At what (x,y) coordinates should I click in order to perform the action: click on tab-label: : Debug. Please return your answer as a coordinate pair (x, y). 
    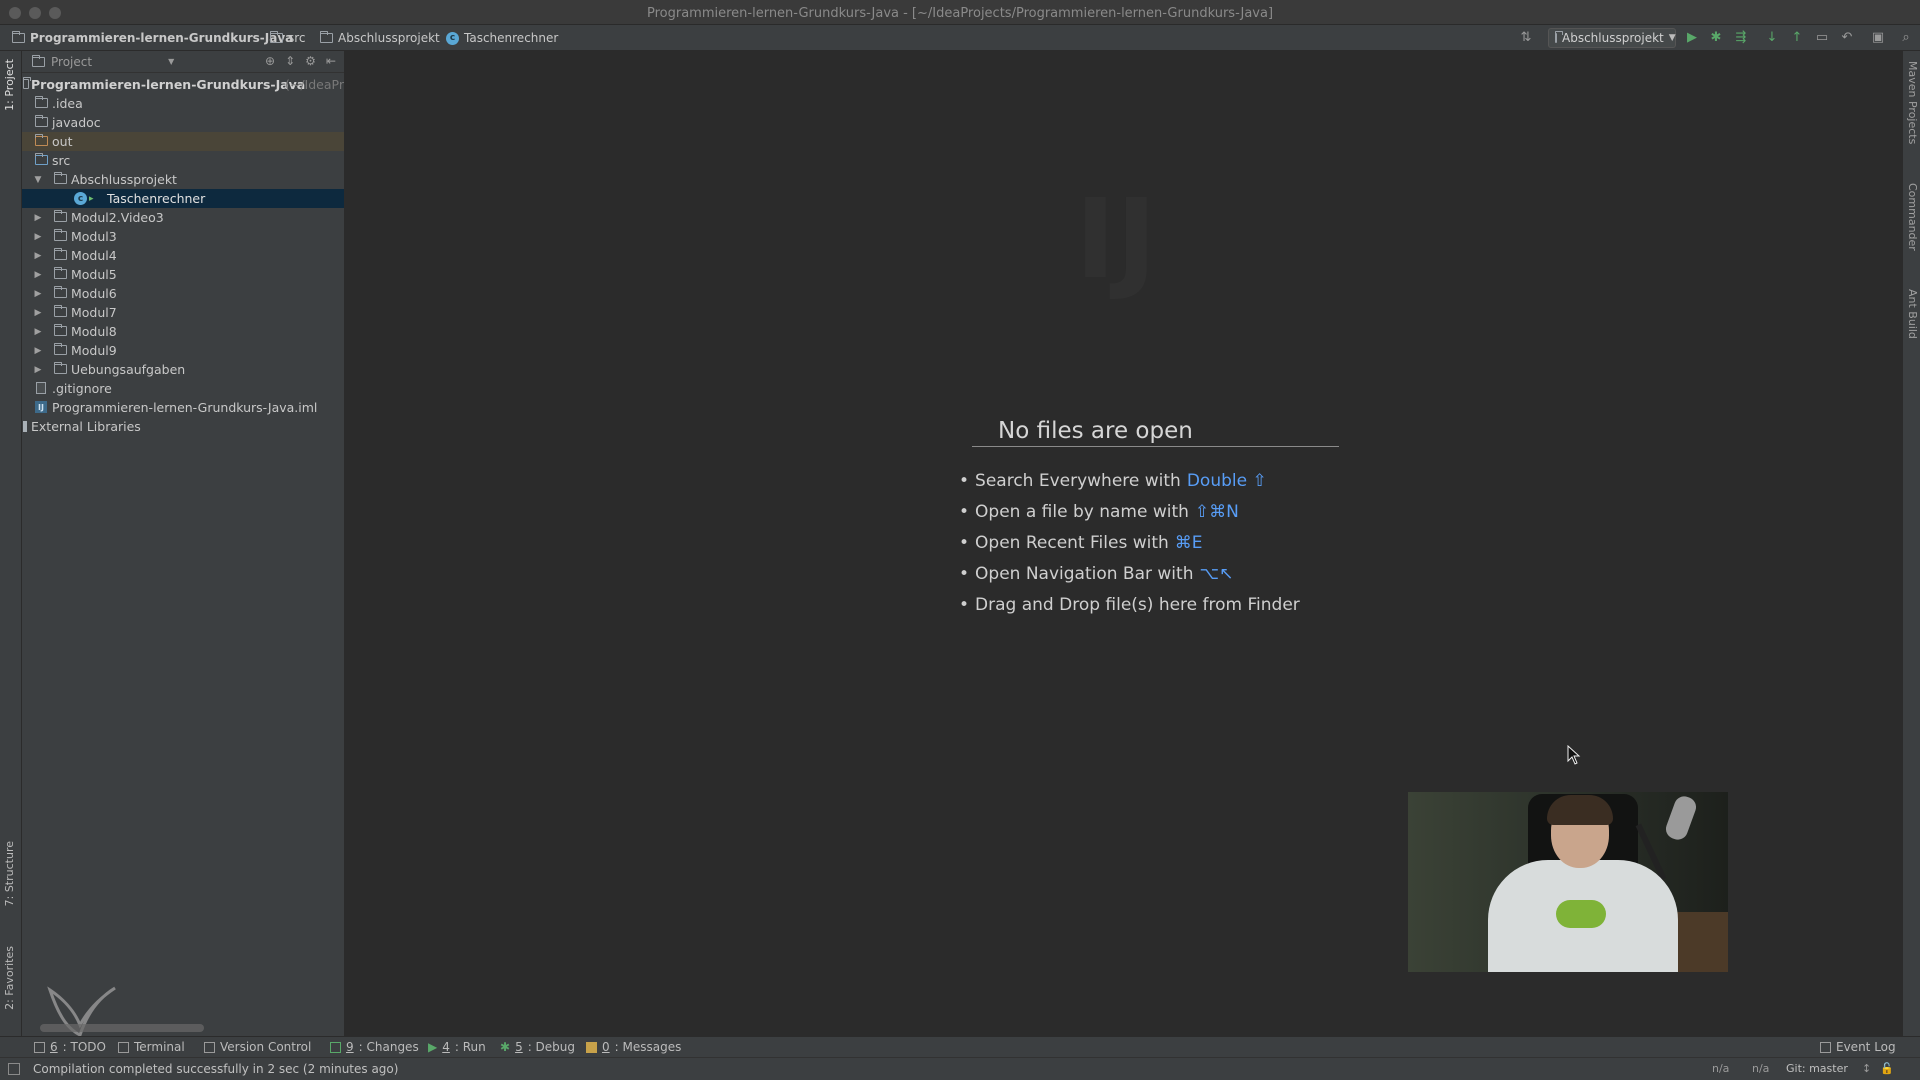
    Looking at the image, I should click on (551, 1047).